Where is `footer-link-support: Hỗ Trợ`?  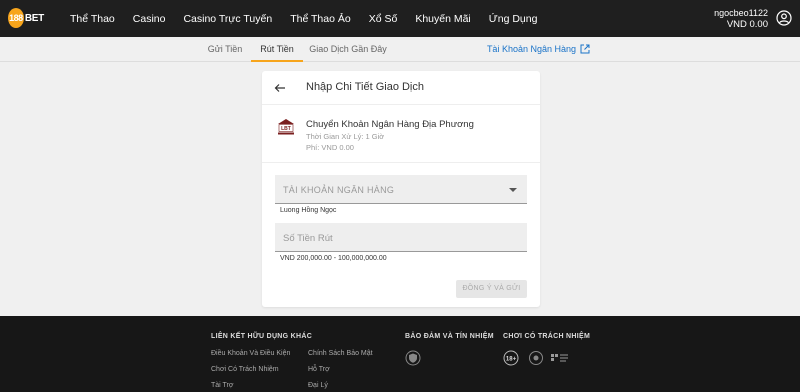
footer-link-support: Hỗ Trợ is located at coordinates (319, 369).